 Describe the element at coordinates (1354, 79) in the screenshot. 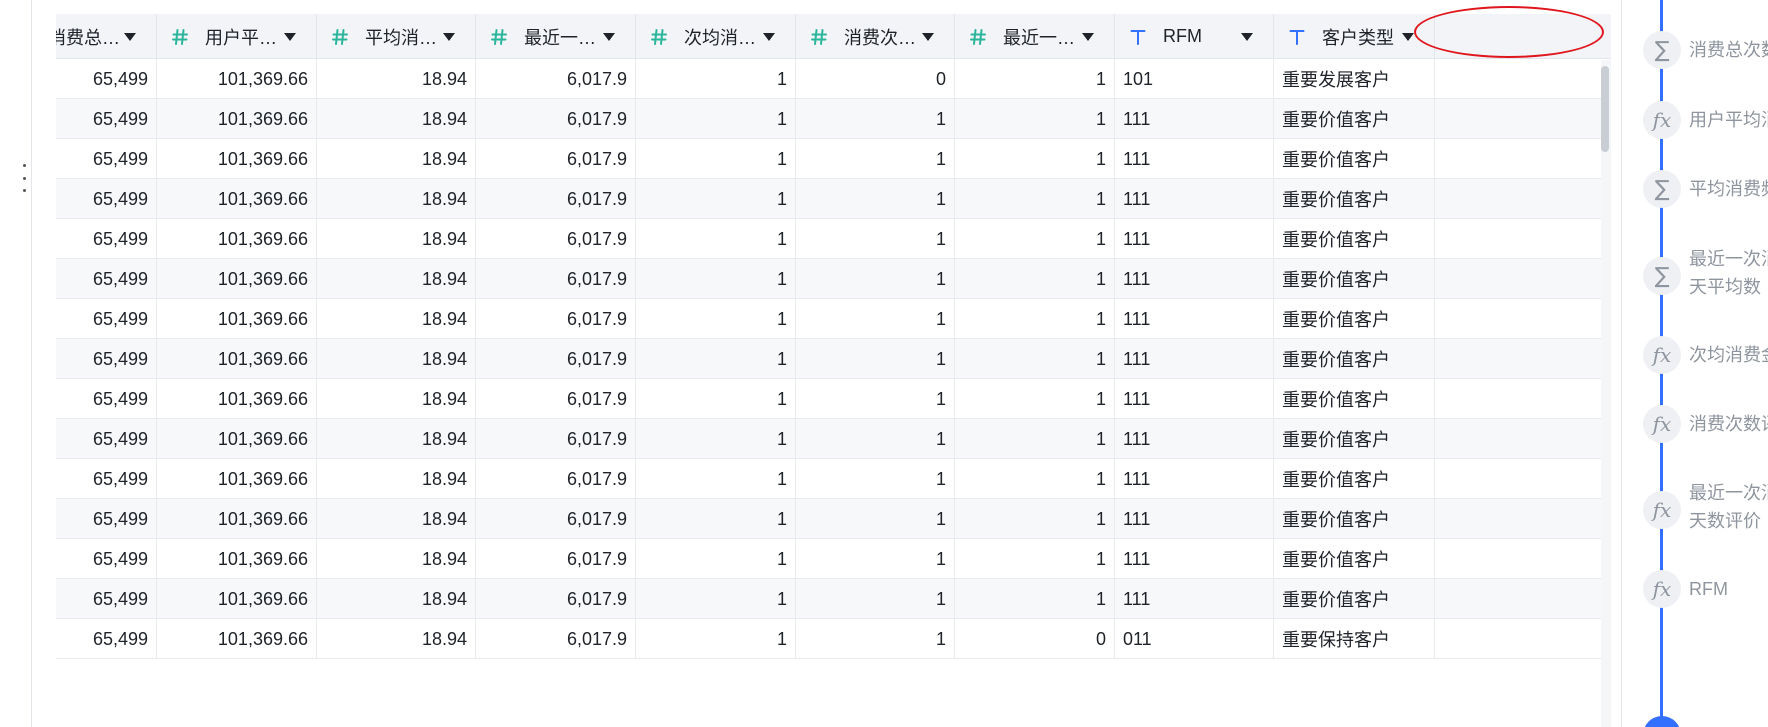

I see `table-cell: 重要发展客户` at that location.